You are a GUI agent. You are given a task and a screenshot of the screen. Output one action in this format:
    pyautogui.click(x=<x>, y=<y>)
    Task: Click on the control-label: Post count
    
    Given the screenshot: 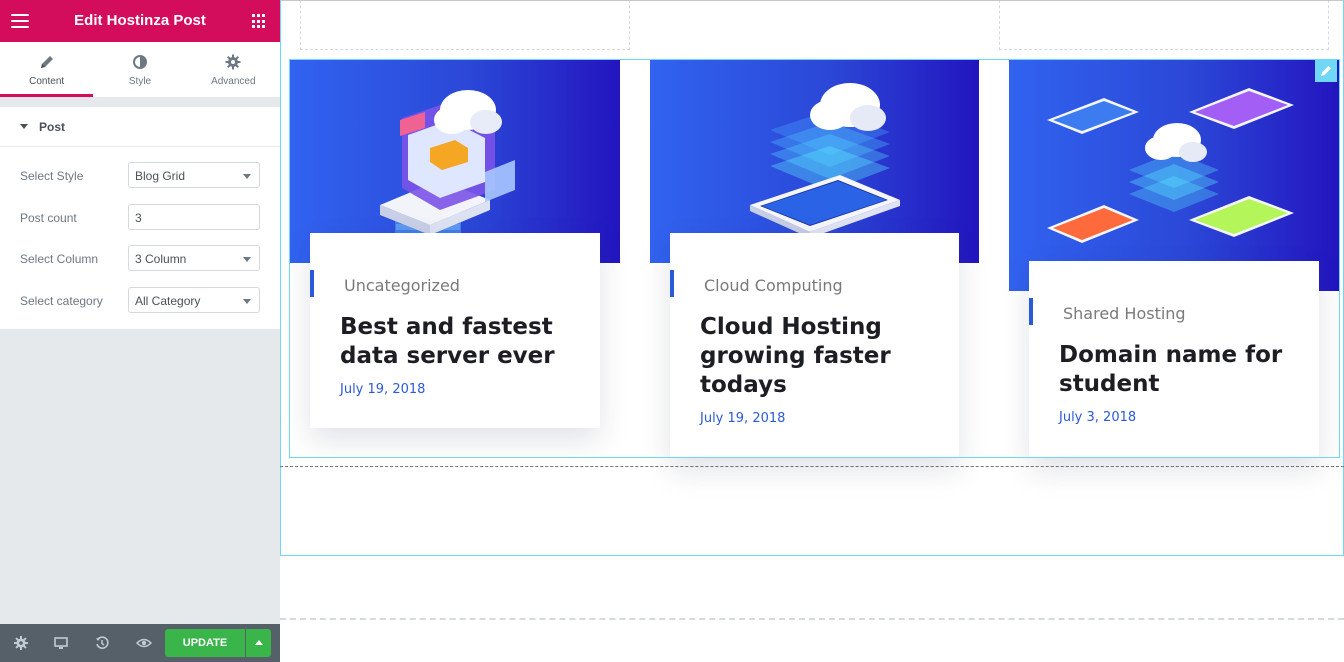 What is the action you would take?
    pyautogui.click(x=48, y=218)
    